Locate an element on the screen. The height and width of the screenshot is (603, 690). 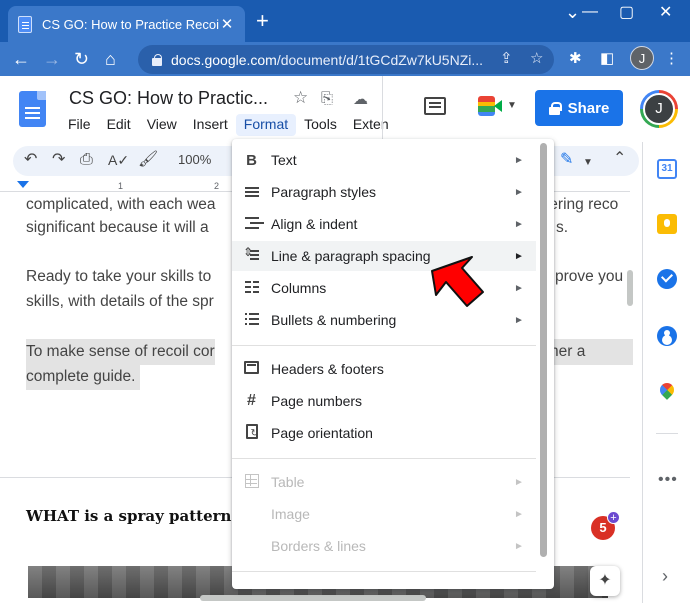
url-host: docs.google.com is located at coordinates (224, 59).